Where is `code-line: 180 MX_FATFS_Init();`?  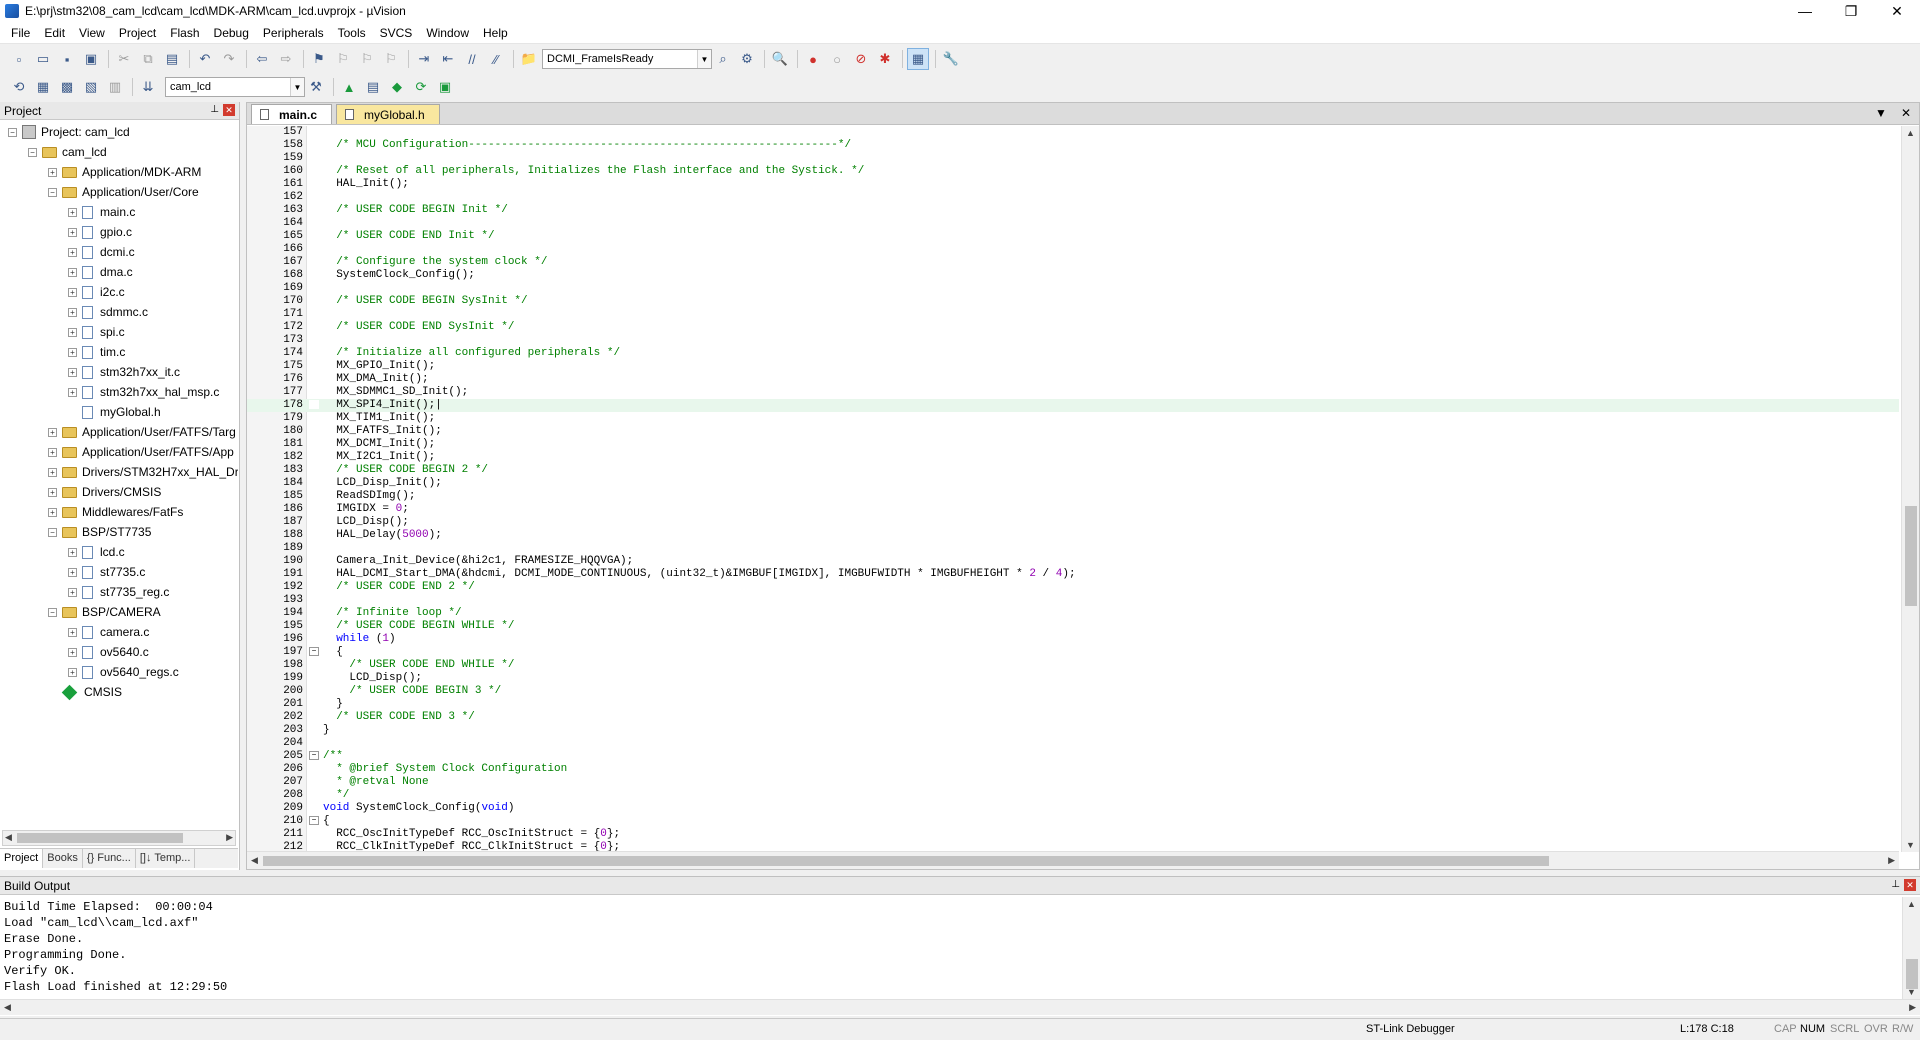 code-line: 180 MX_FATFS_Init(); is located at coordinates (1073, 431).